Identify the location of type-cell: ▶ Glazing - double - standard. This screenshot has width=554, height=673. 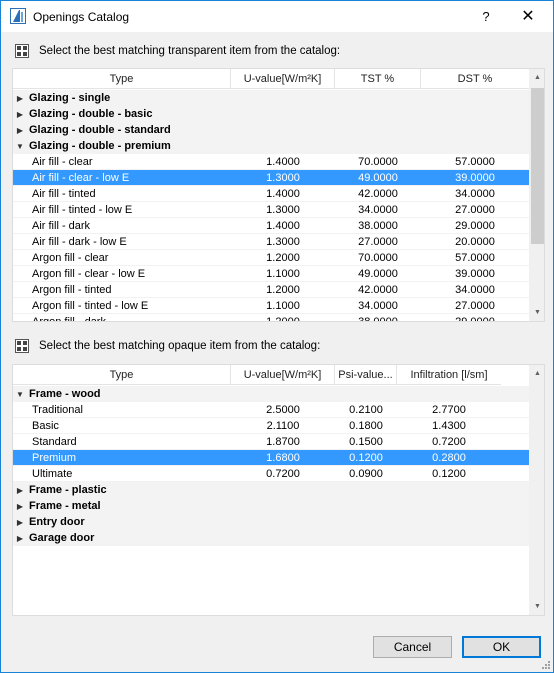
(122, 130).